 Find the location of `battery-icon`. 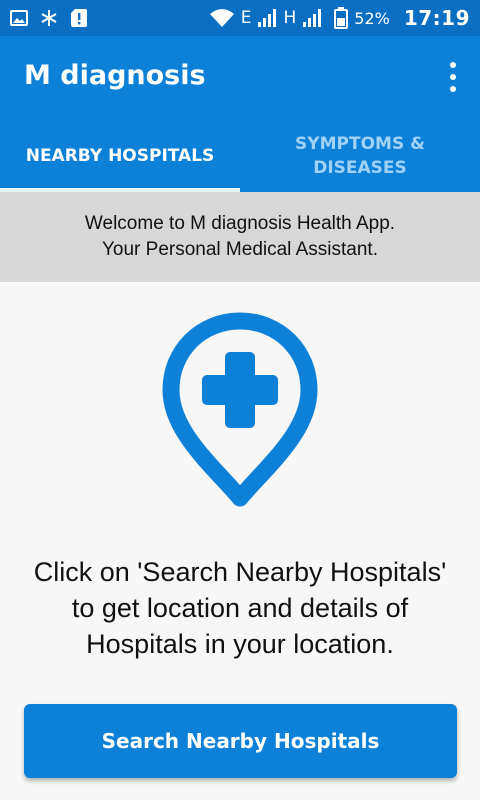

battery-icon is located at coordinates (341, 18).